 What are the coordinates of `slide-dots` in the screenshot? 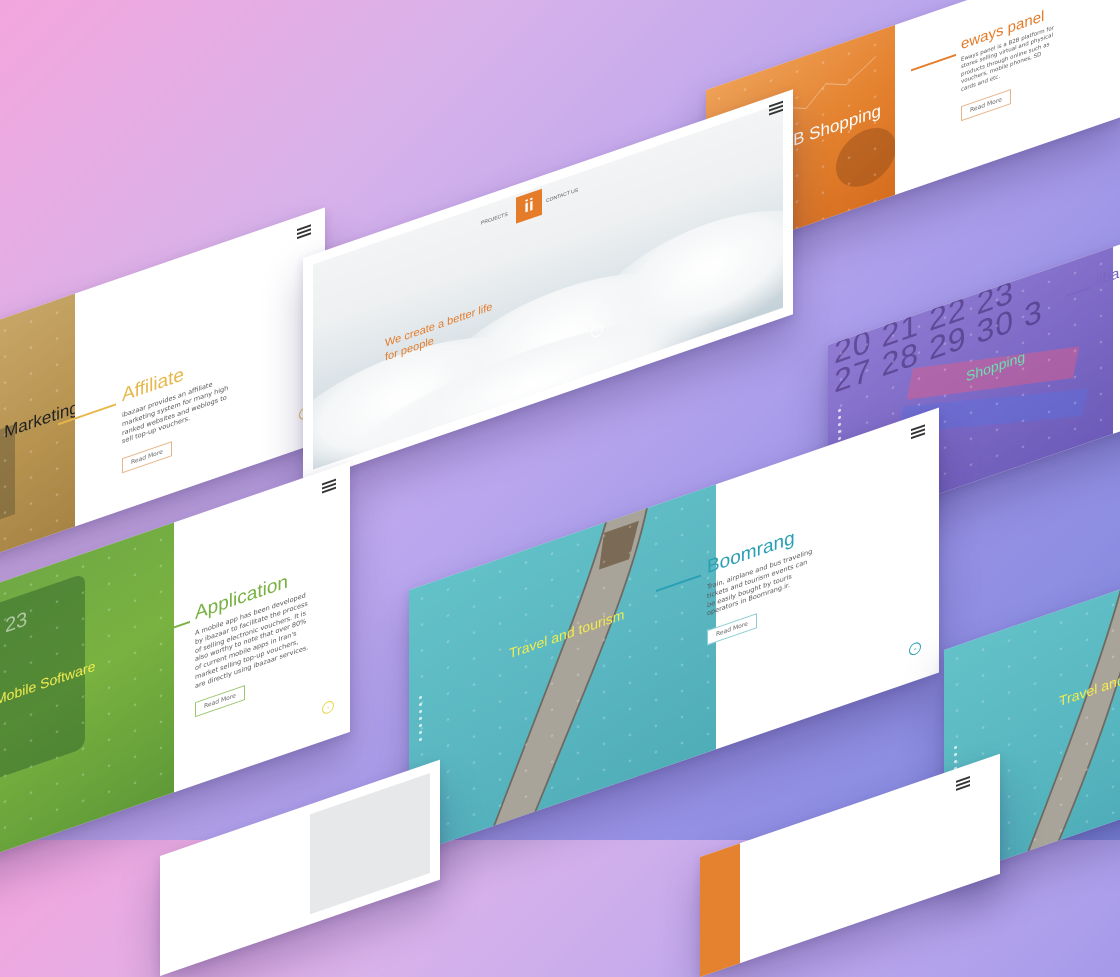 It's located at (420, 718).